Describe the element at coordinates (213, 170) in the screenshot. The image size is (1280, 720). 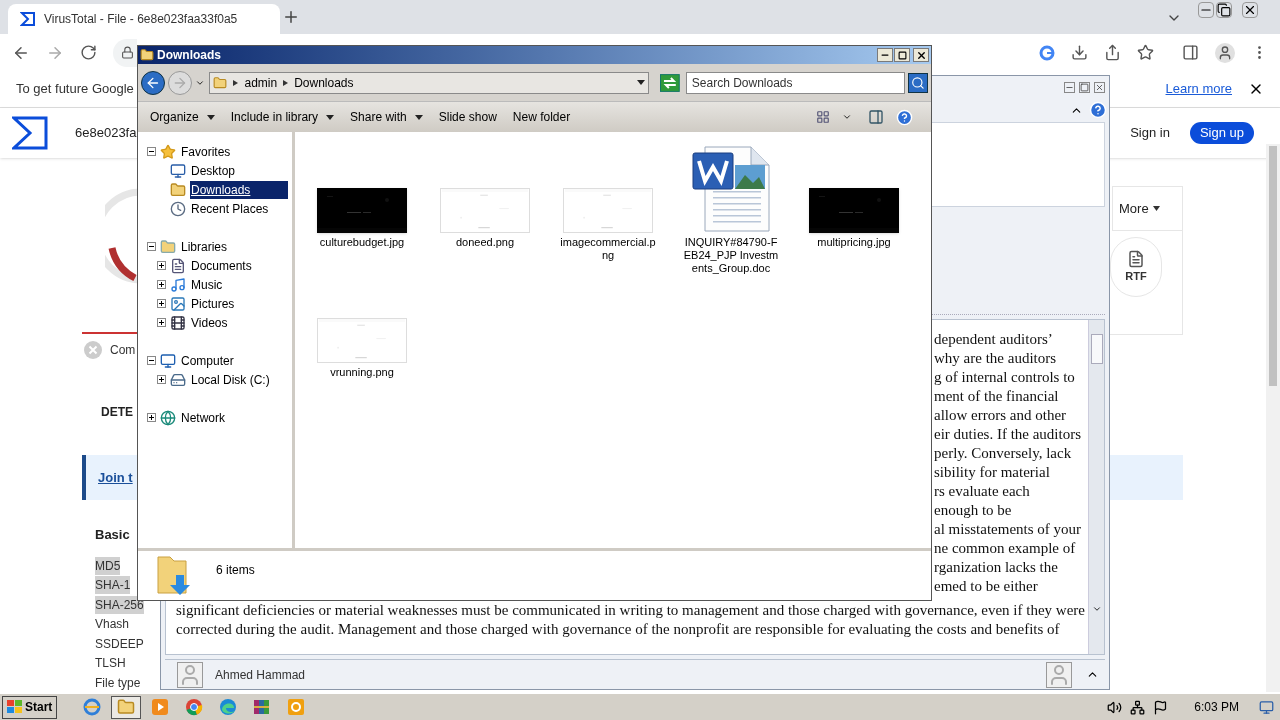
I see `nav-item: Desktop` at that location.